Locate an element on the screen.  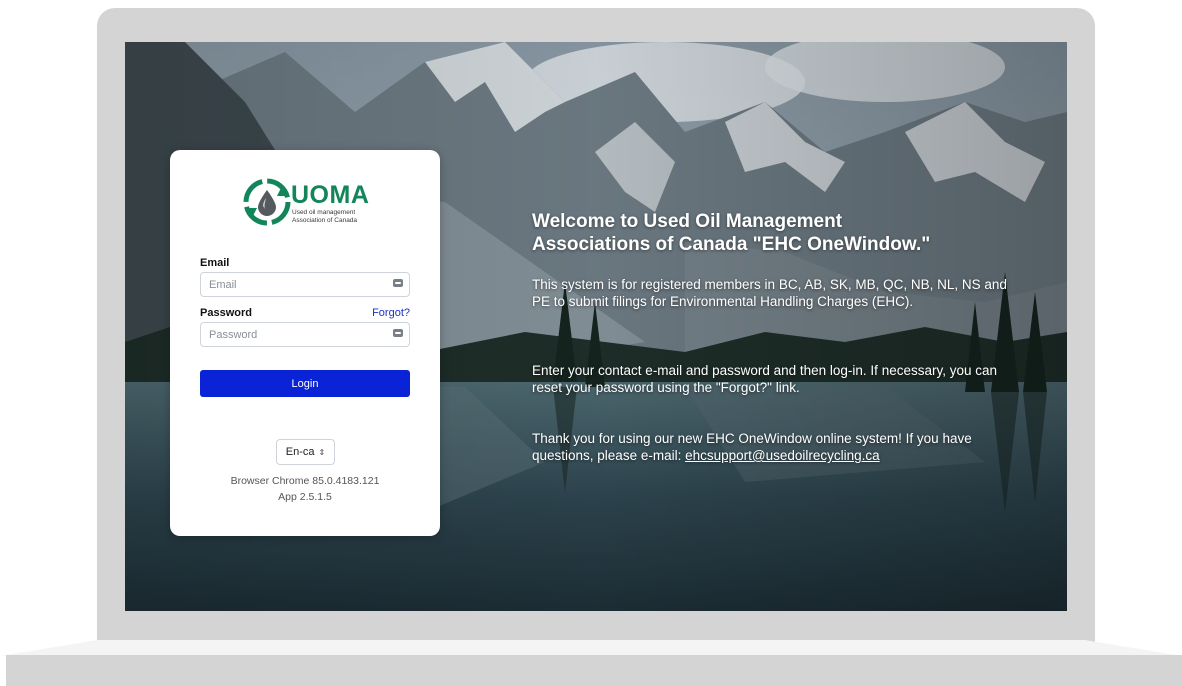
email-label: Email is located at coordinates (215, 263).